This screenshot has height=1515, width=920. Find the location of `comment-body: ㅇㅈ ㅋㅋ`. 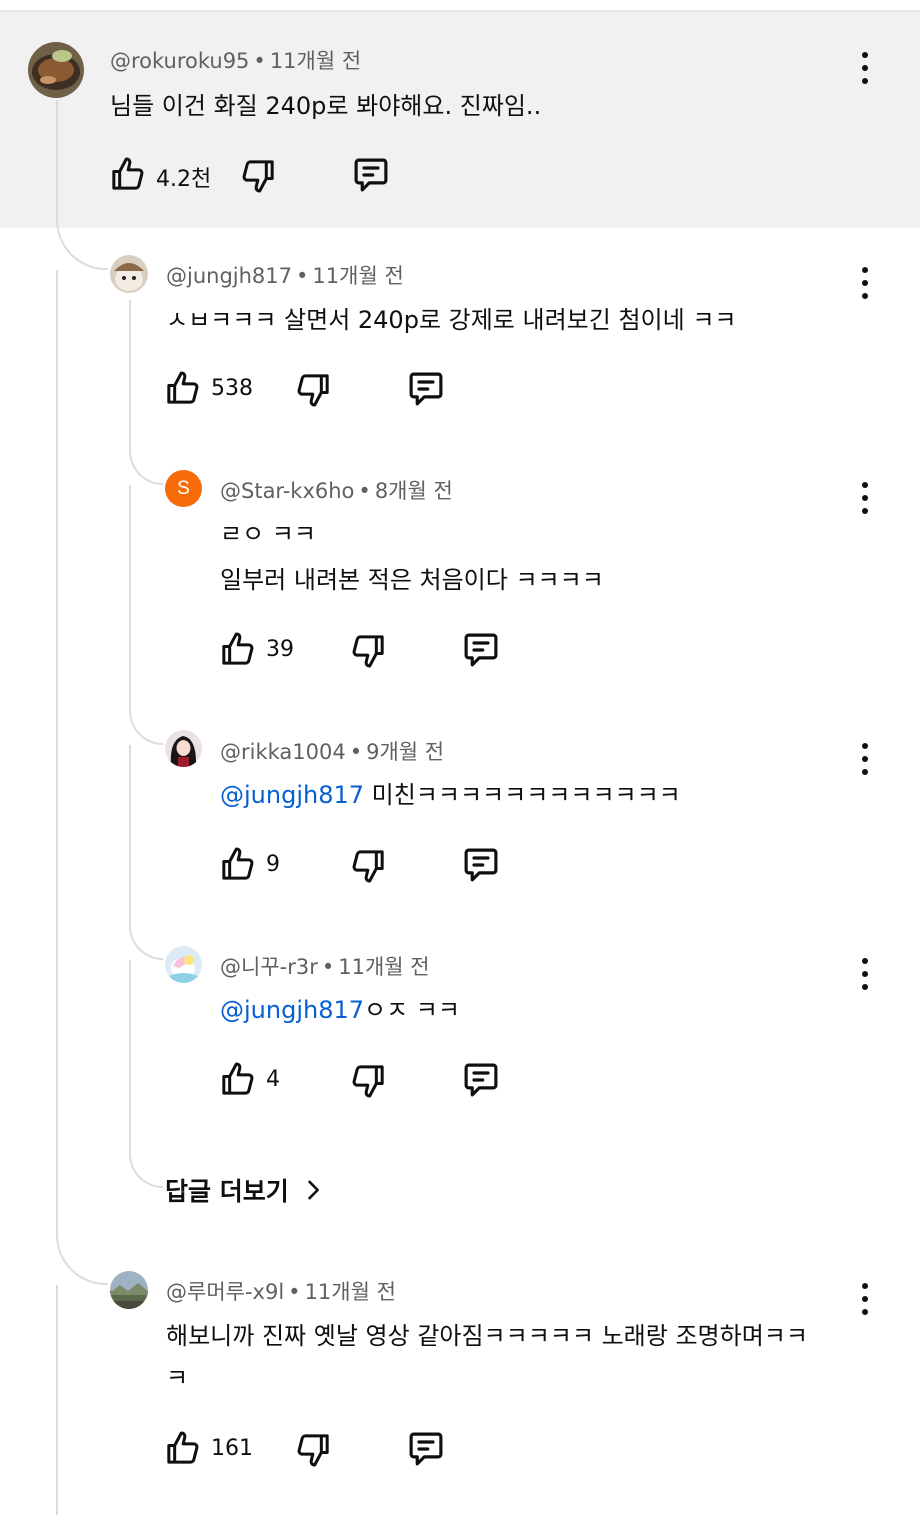

comment-body: ㅇㅈ ㅋㅋ is located at coordinates (412, 1010).